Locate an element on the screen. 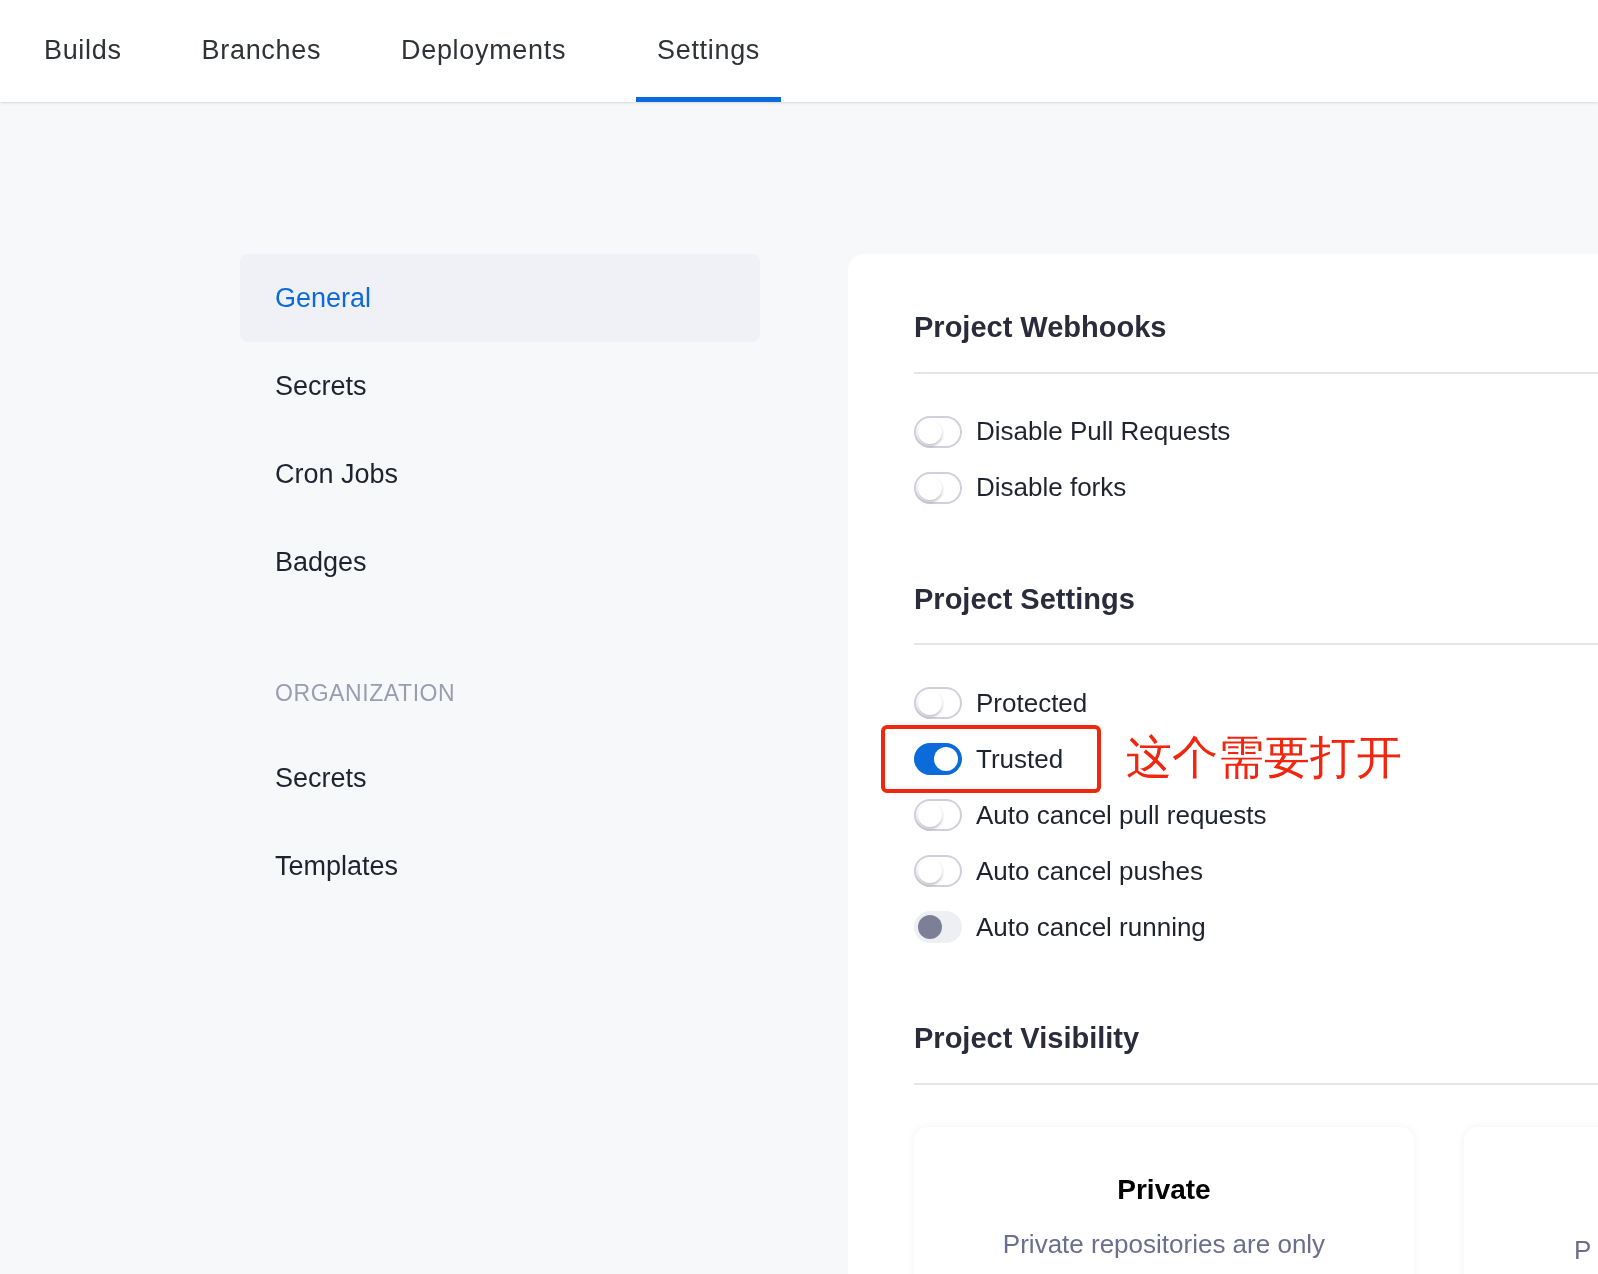 This screenshot has height=1274, width=1598. visibility-option: P is located at coordinates (1531, 1200).